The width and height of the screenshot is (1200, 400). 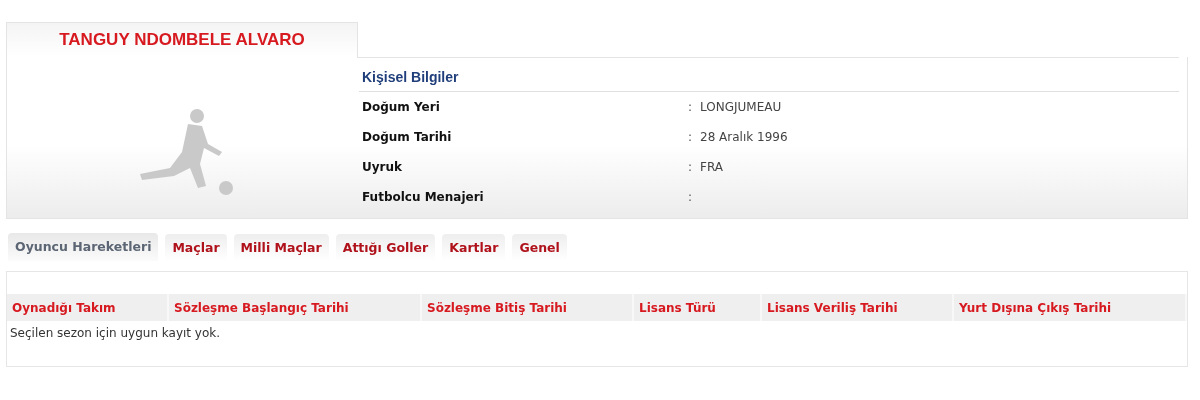 I want to click on info-label: Doğum Yeri, so click(x=401, y=107).